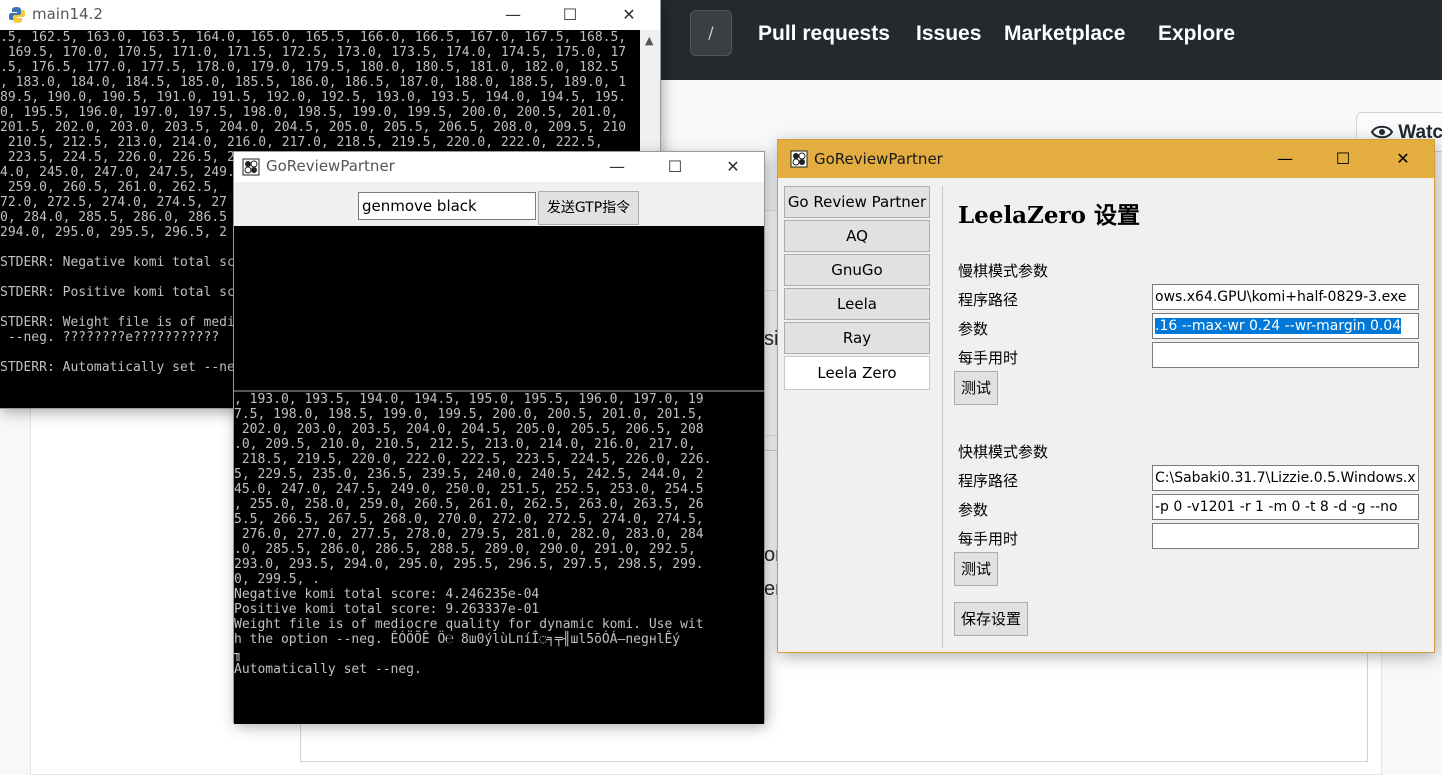 Image resolution: width=1442 pixels, height=775 pixels. I want to click on console-titlebar: main14.2 — ☐ ✕, so click(330, 15).